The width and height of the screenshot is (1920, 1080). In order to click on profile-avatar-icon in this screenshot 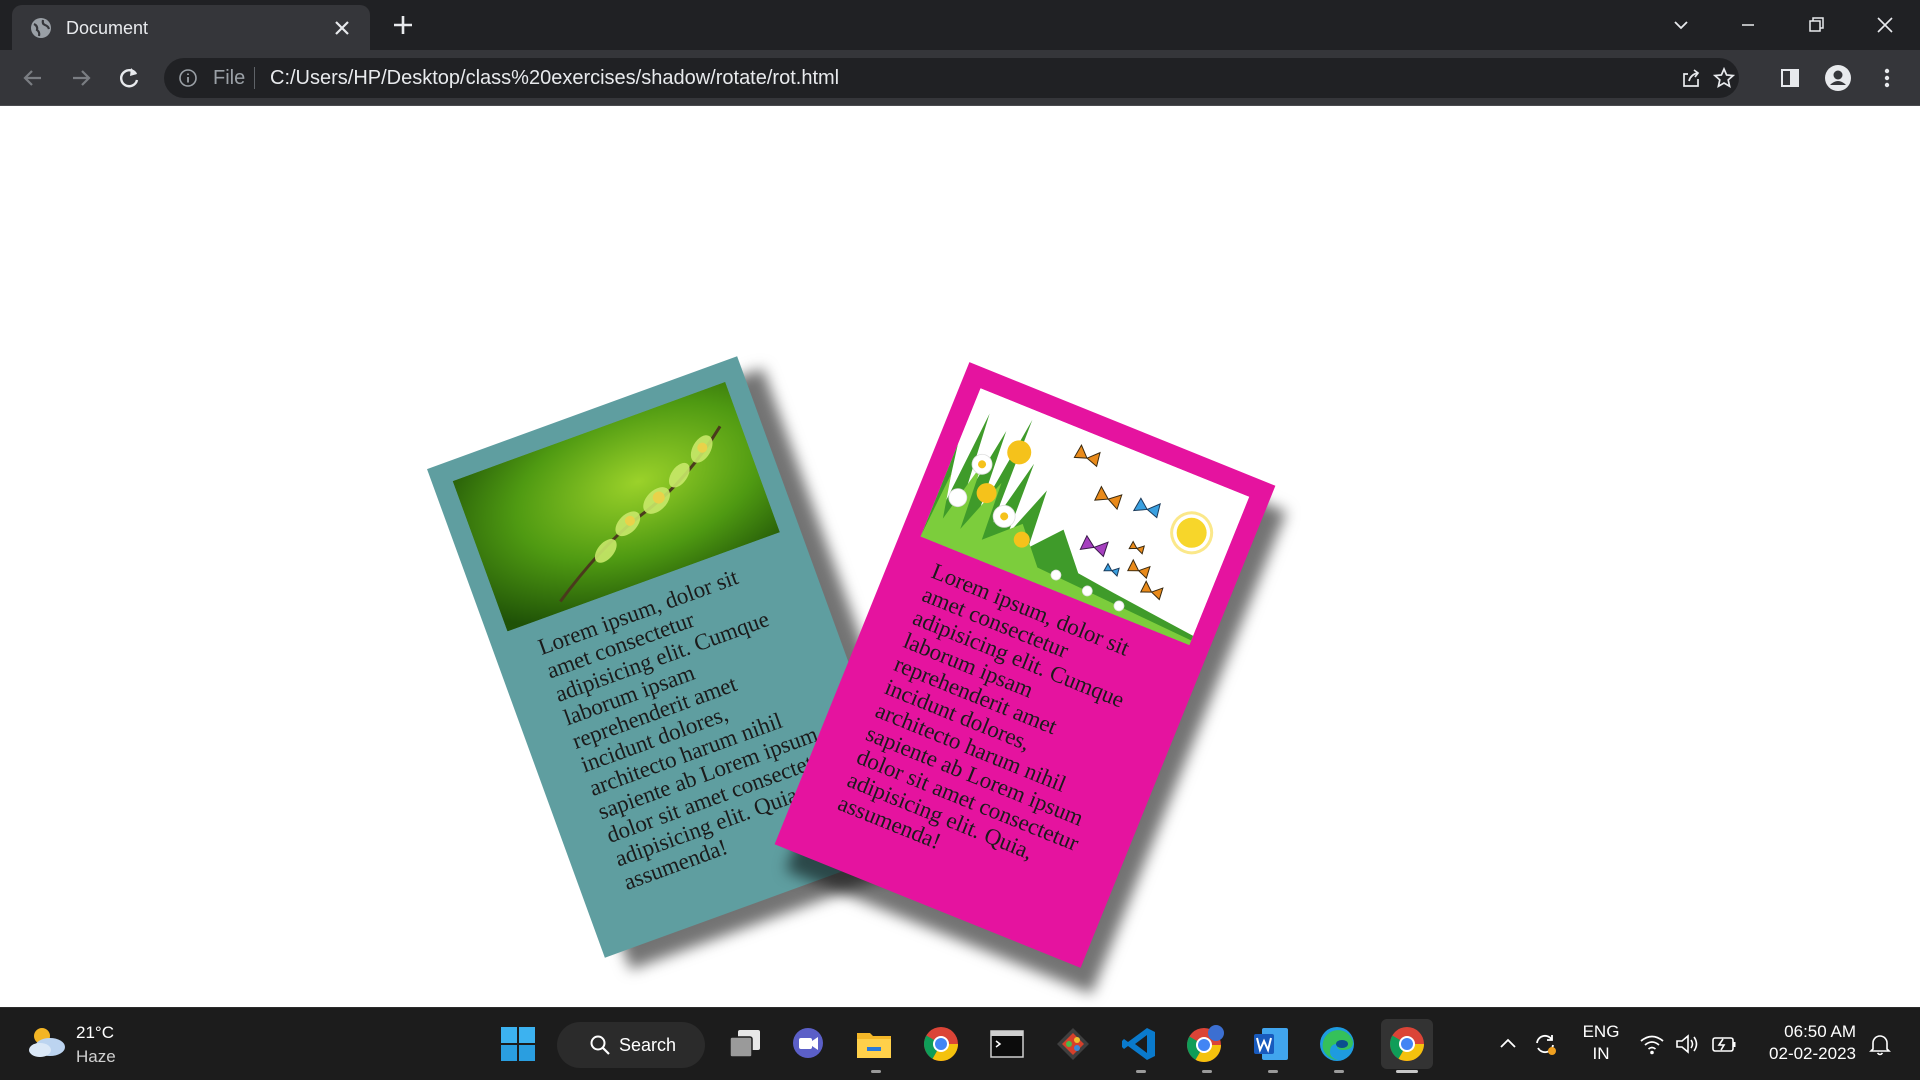, I will do `click(1838, 78)`.